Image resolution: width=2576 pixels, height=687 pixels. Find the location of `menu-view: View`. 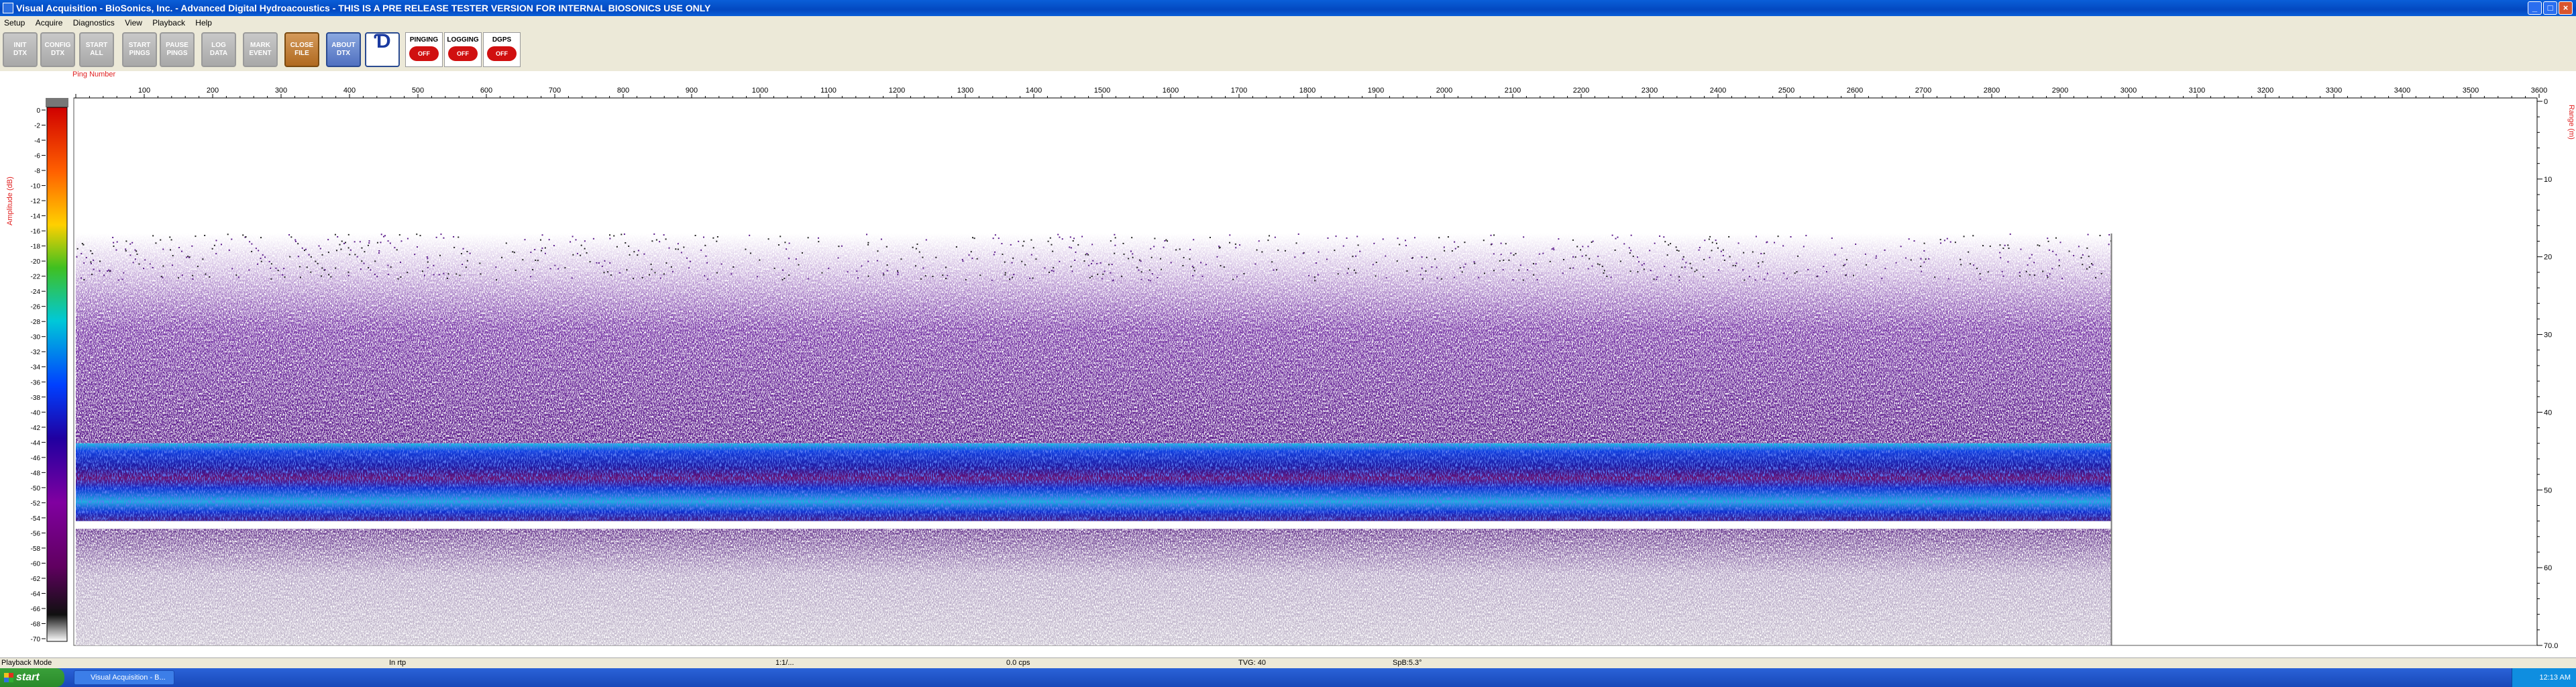

menu-view: View is located at coordinates (133, 22).